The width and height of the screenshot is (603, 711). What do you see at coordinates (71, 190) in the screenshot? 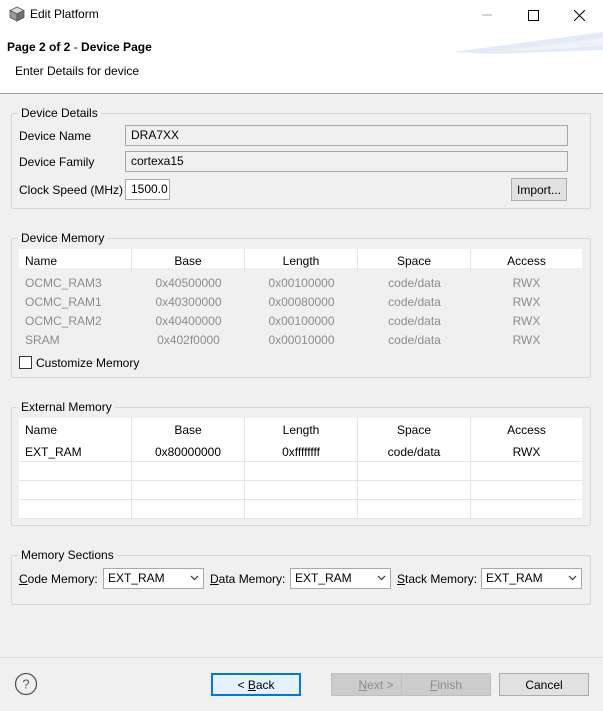
I see `clock-speed-label: Clock Speed (MHz)` at bounding box center [71, 190].